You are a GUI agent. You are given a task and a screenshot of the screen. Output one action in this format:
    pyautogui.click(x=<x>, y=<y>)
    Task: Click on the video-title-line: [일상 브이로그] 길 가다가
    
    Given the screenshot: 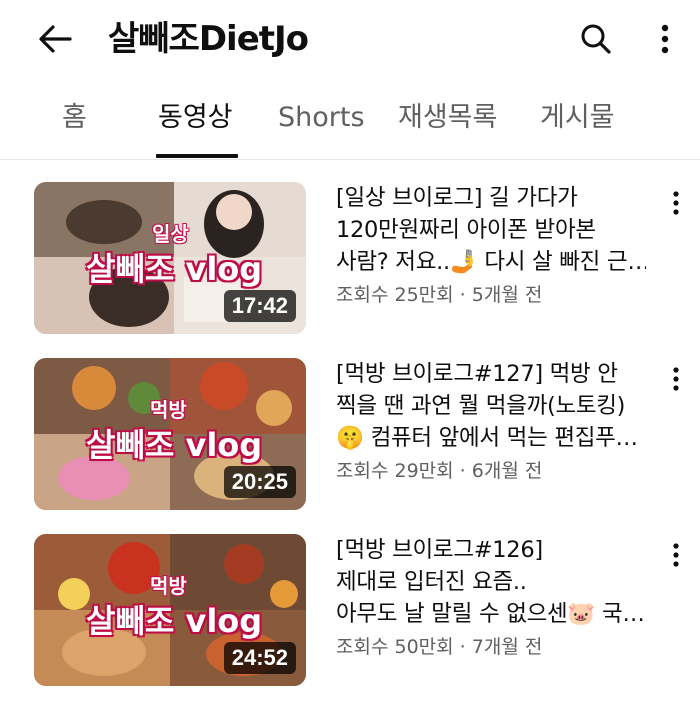 What is the action you would take?
    pyautogui.click(x=457, y=198)
    